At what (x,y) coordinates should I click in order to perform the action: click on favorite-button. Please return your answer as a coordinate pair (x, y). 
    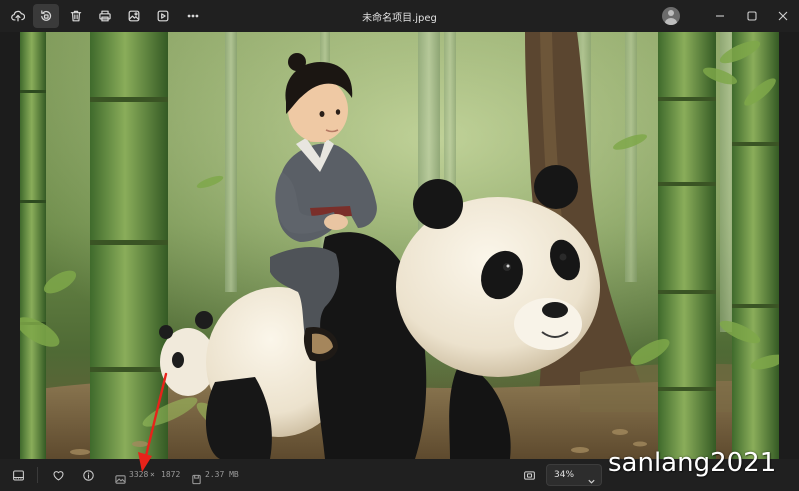
    Looking at the image, I should click on (58, 475).